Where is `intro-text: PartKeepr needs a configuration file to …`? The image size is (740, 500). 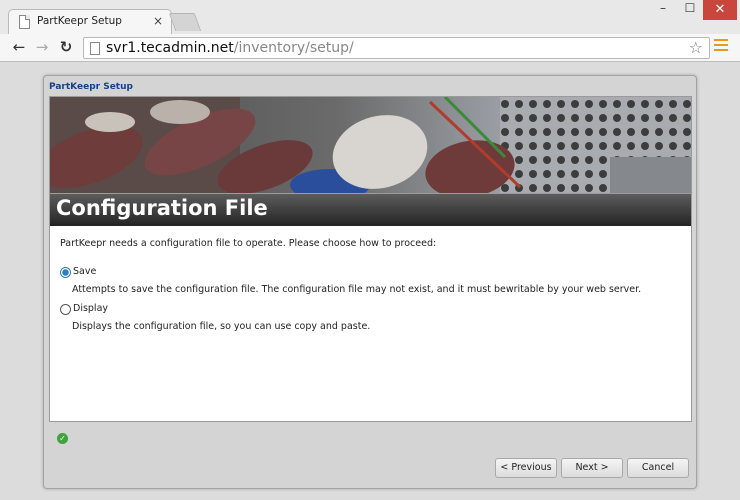 intro-text: PartKeepr needs a configuration file to … is located at coordinates (248, 243).